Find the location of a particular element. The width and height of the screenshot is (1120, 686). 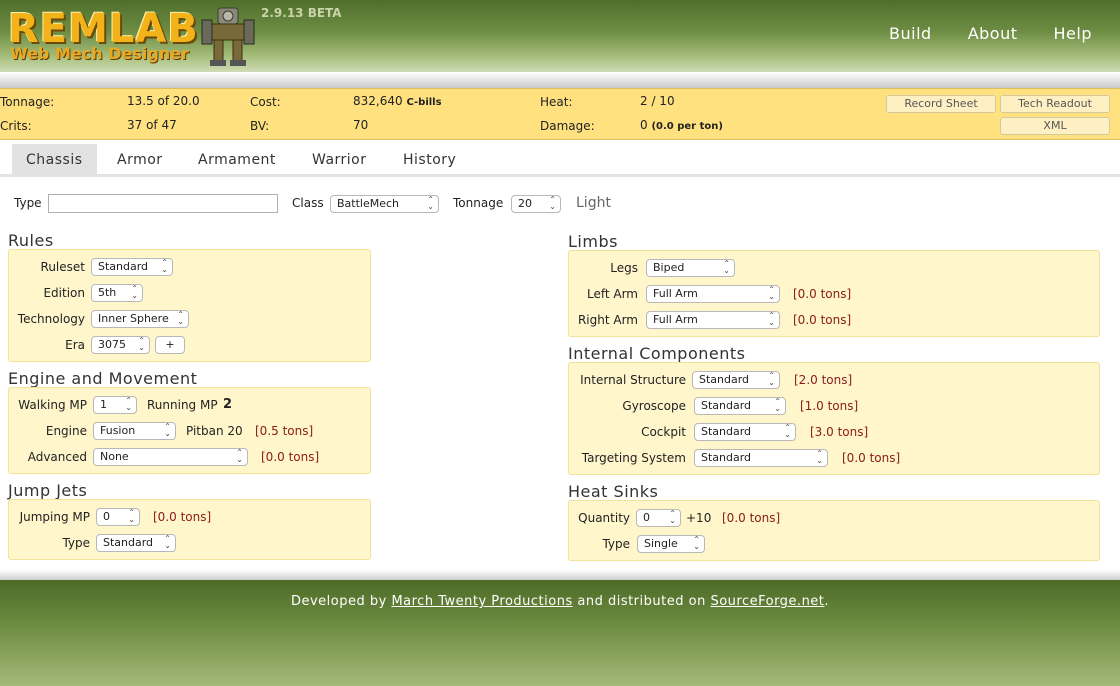

nav-about: About is located at coordinates (993, 33).